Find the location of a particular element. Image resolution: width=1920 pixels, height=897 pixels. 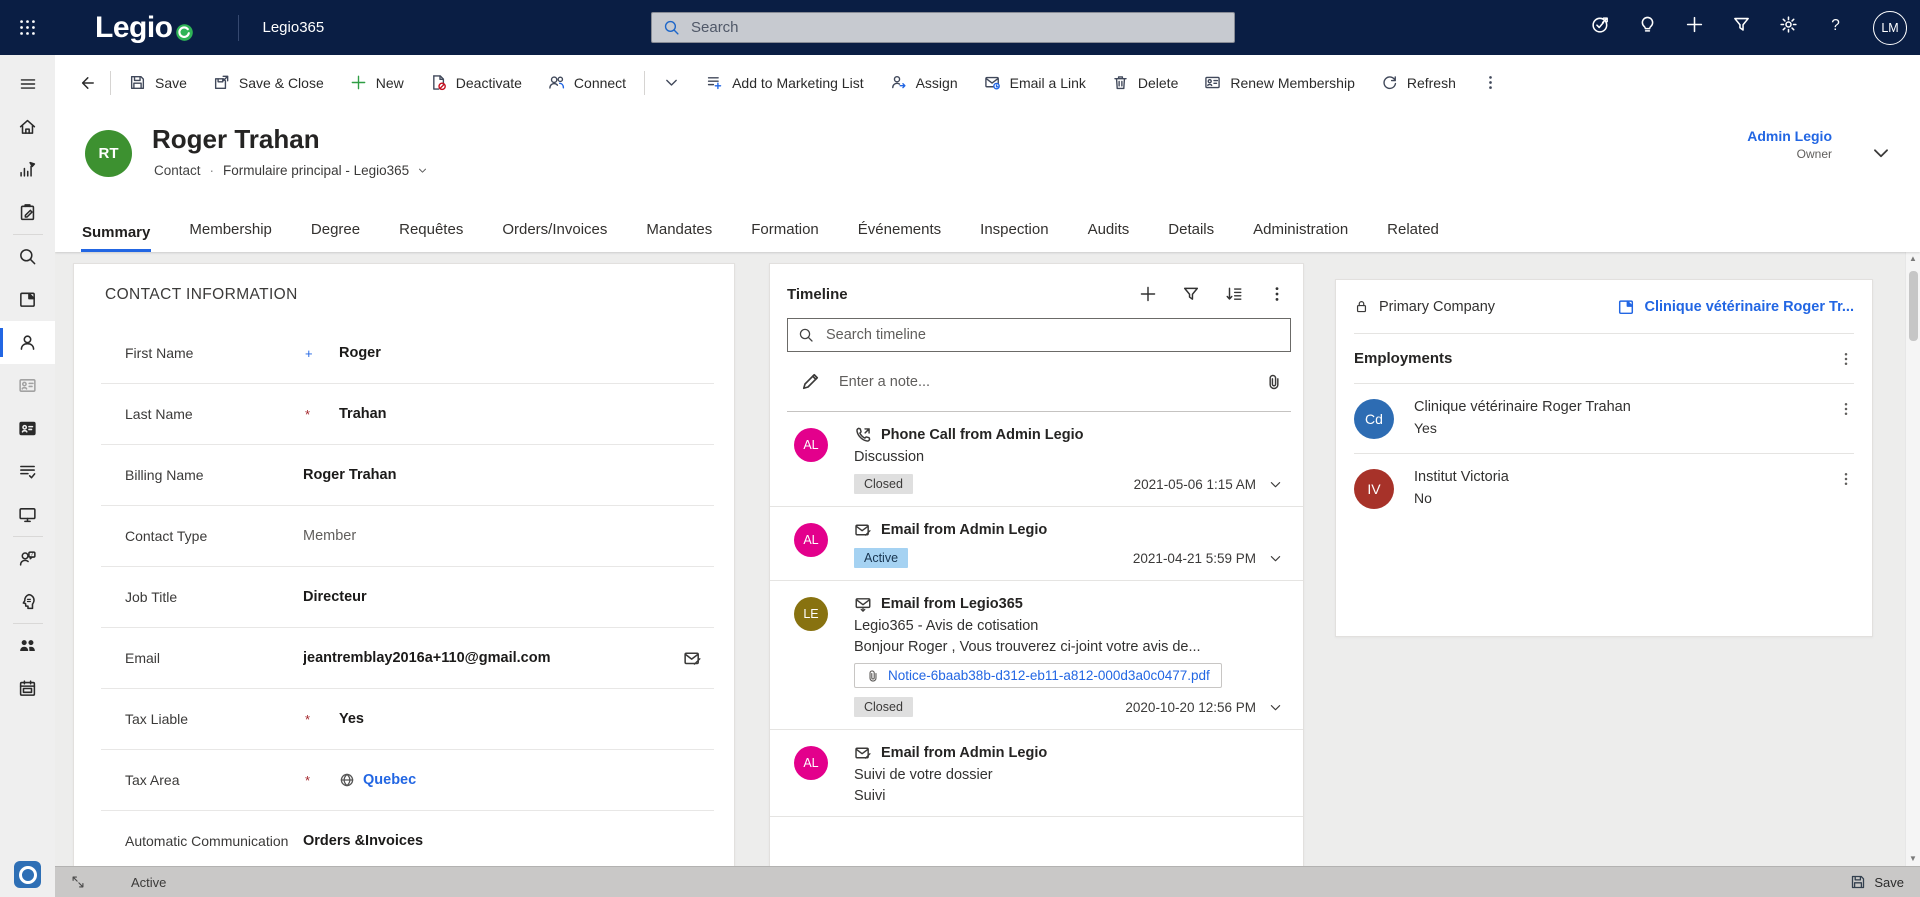

sitemap-menu-button is located at coordinates (27, 84).